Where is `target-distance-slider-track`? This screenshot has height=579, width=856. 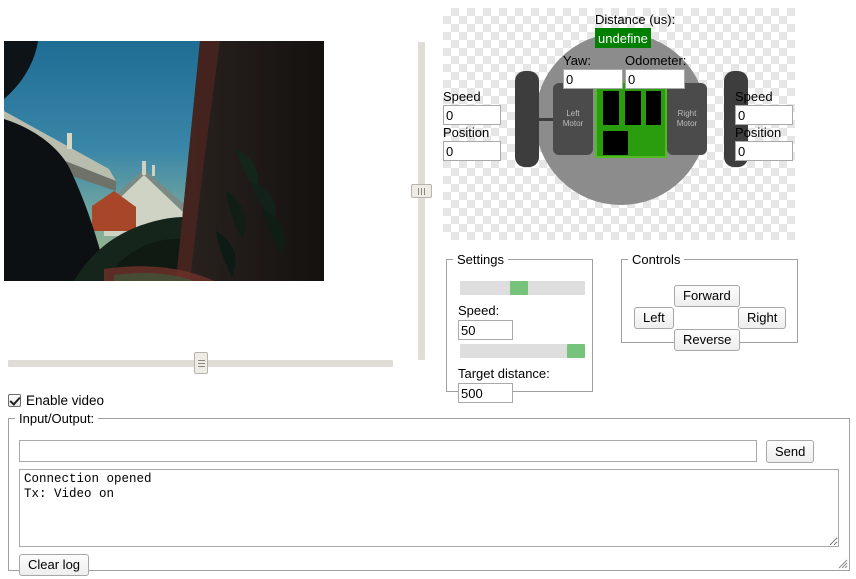 target-distance-slider-track is located at coordinates (522, 351).